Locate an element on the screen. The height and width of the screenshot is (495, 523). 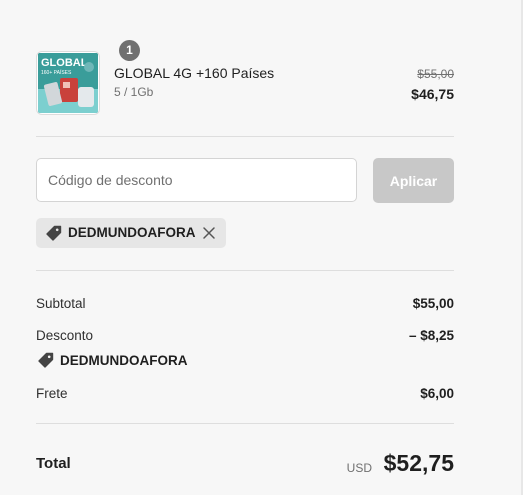
discount-label: Desconto is located at coordinates (65, 335).